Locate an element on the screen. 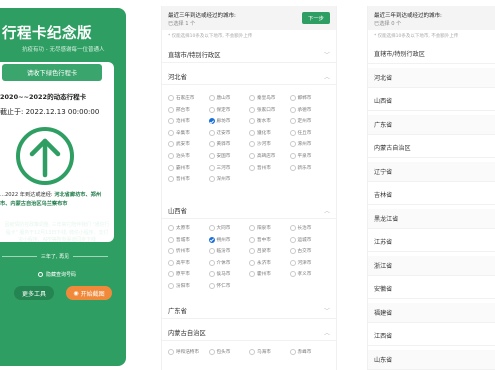 This screenshot has height=370, width=495. province-row: 山东省 is located at coordinates (431, 359).